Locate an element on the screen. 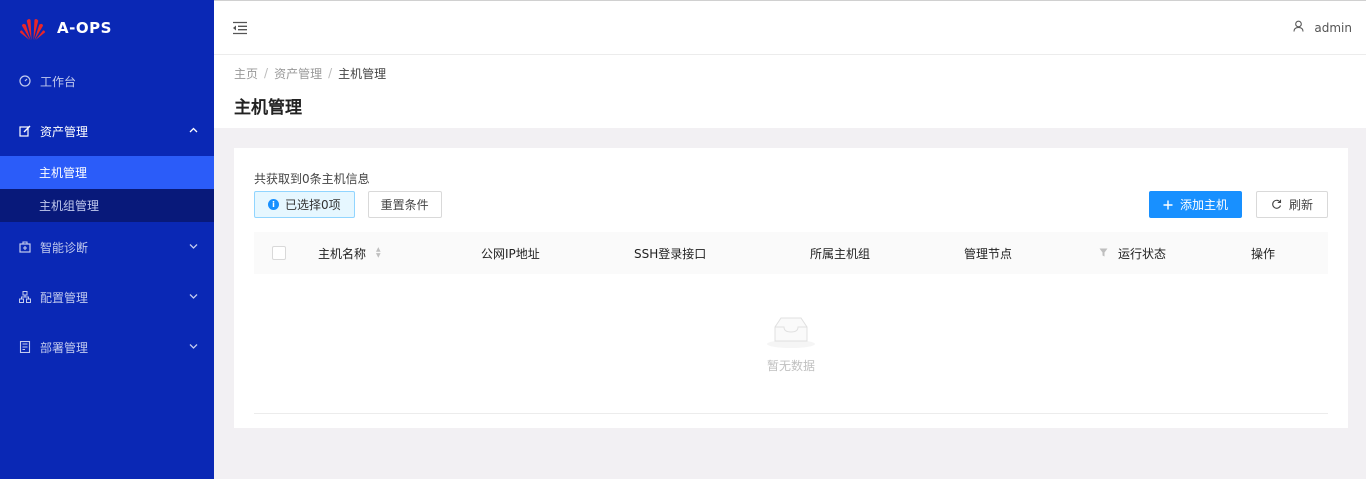 The height and width of the screenshot is (479, 1366). column-label: 公网IP地址 is located at coordinates (510, 253).